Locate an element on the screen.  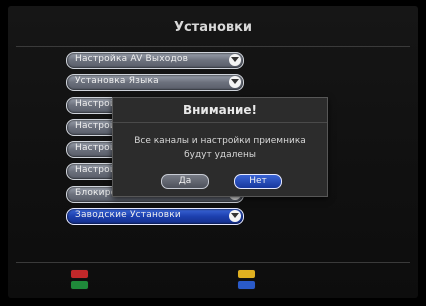
dialog-message-line-2: будут удалены is located at coordinates (220, 155).